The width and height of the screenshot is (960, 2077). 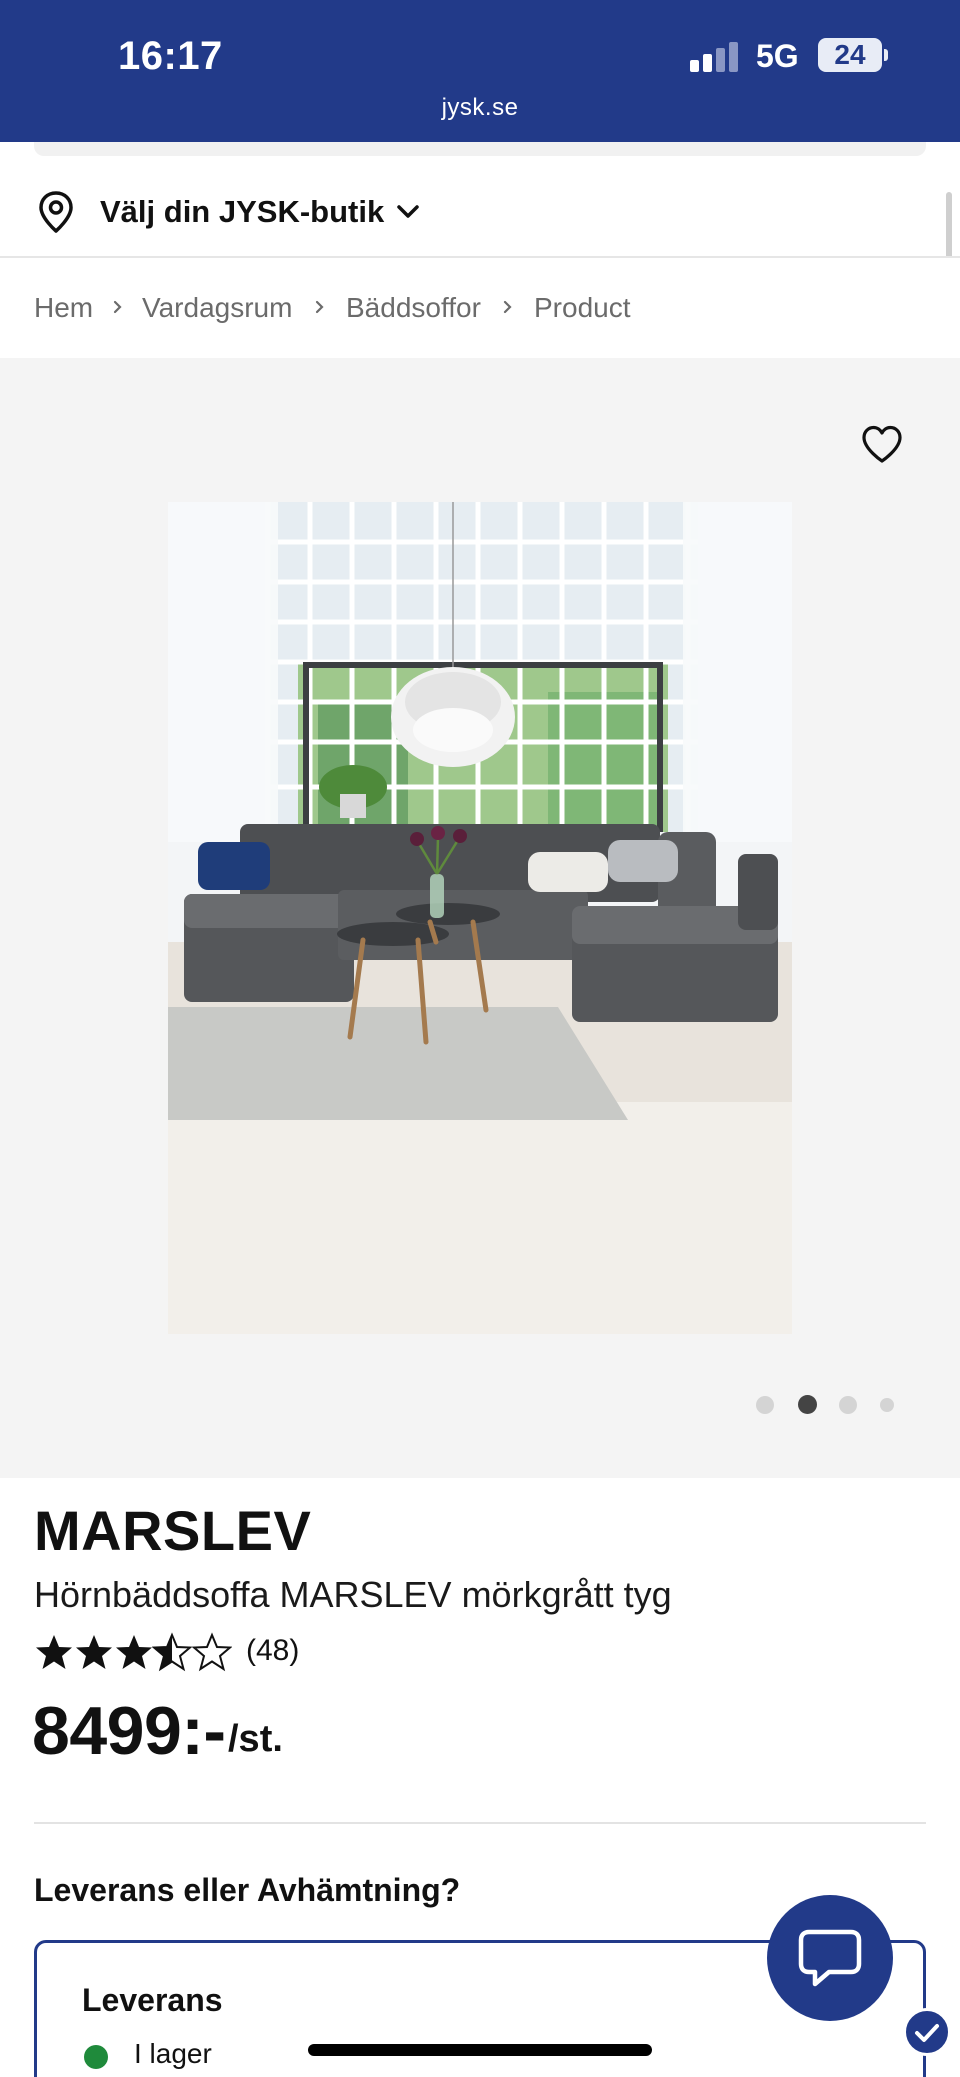 I want to click on location-pin-icon, so click(x=56, y=212).